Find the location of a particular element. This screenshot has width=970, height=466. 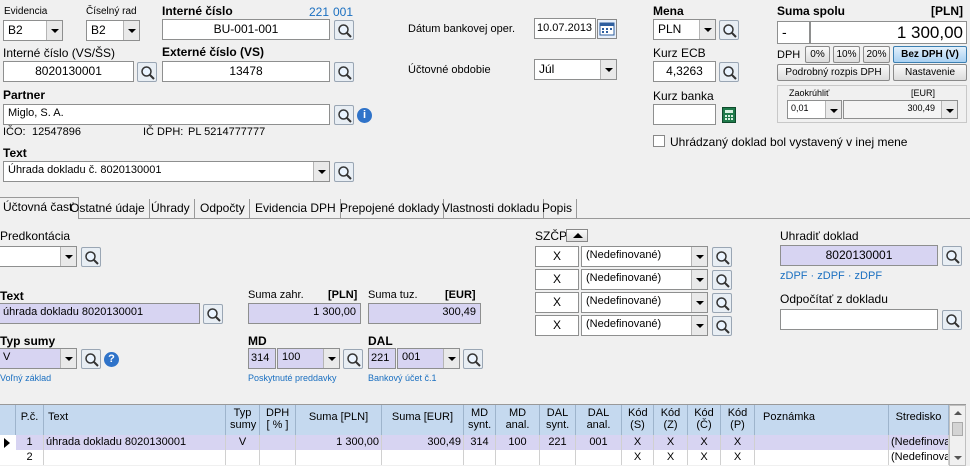

interne-cislo-input: BU-001-001 is located at coordinates (246, 29).